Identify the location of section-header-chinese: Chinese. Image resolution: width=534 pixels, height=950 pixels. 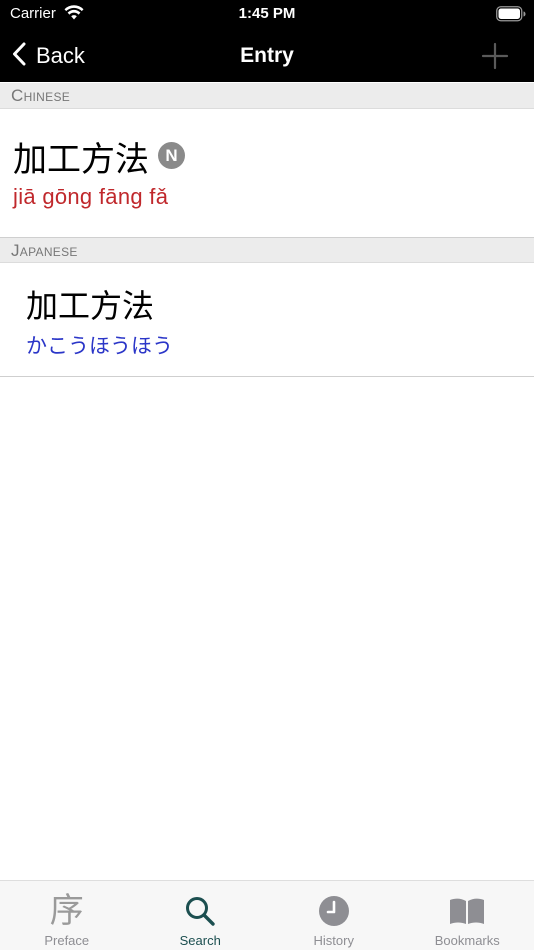
(267, 96).